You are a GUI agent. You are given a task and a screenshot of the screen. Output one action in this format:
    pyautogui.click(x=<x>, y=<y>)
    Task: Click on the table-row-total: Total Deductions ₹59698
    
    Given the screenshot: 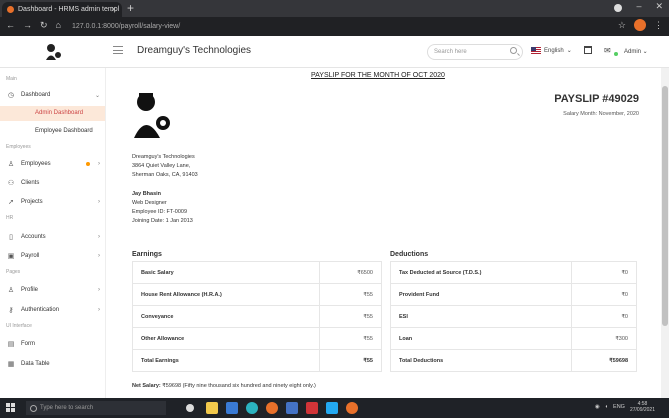 What is the action you would take?
    pyautogui.click(x=514, y=360)
    